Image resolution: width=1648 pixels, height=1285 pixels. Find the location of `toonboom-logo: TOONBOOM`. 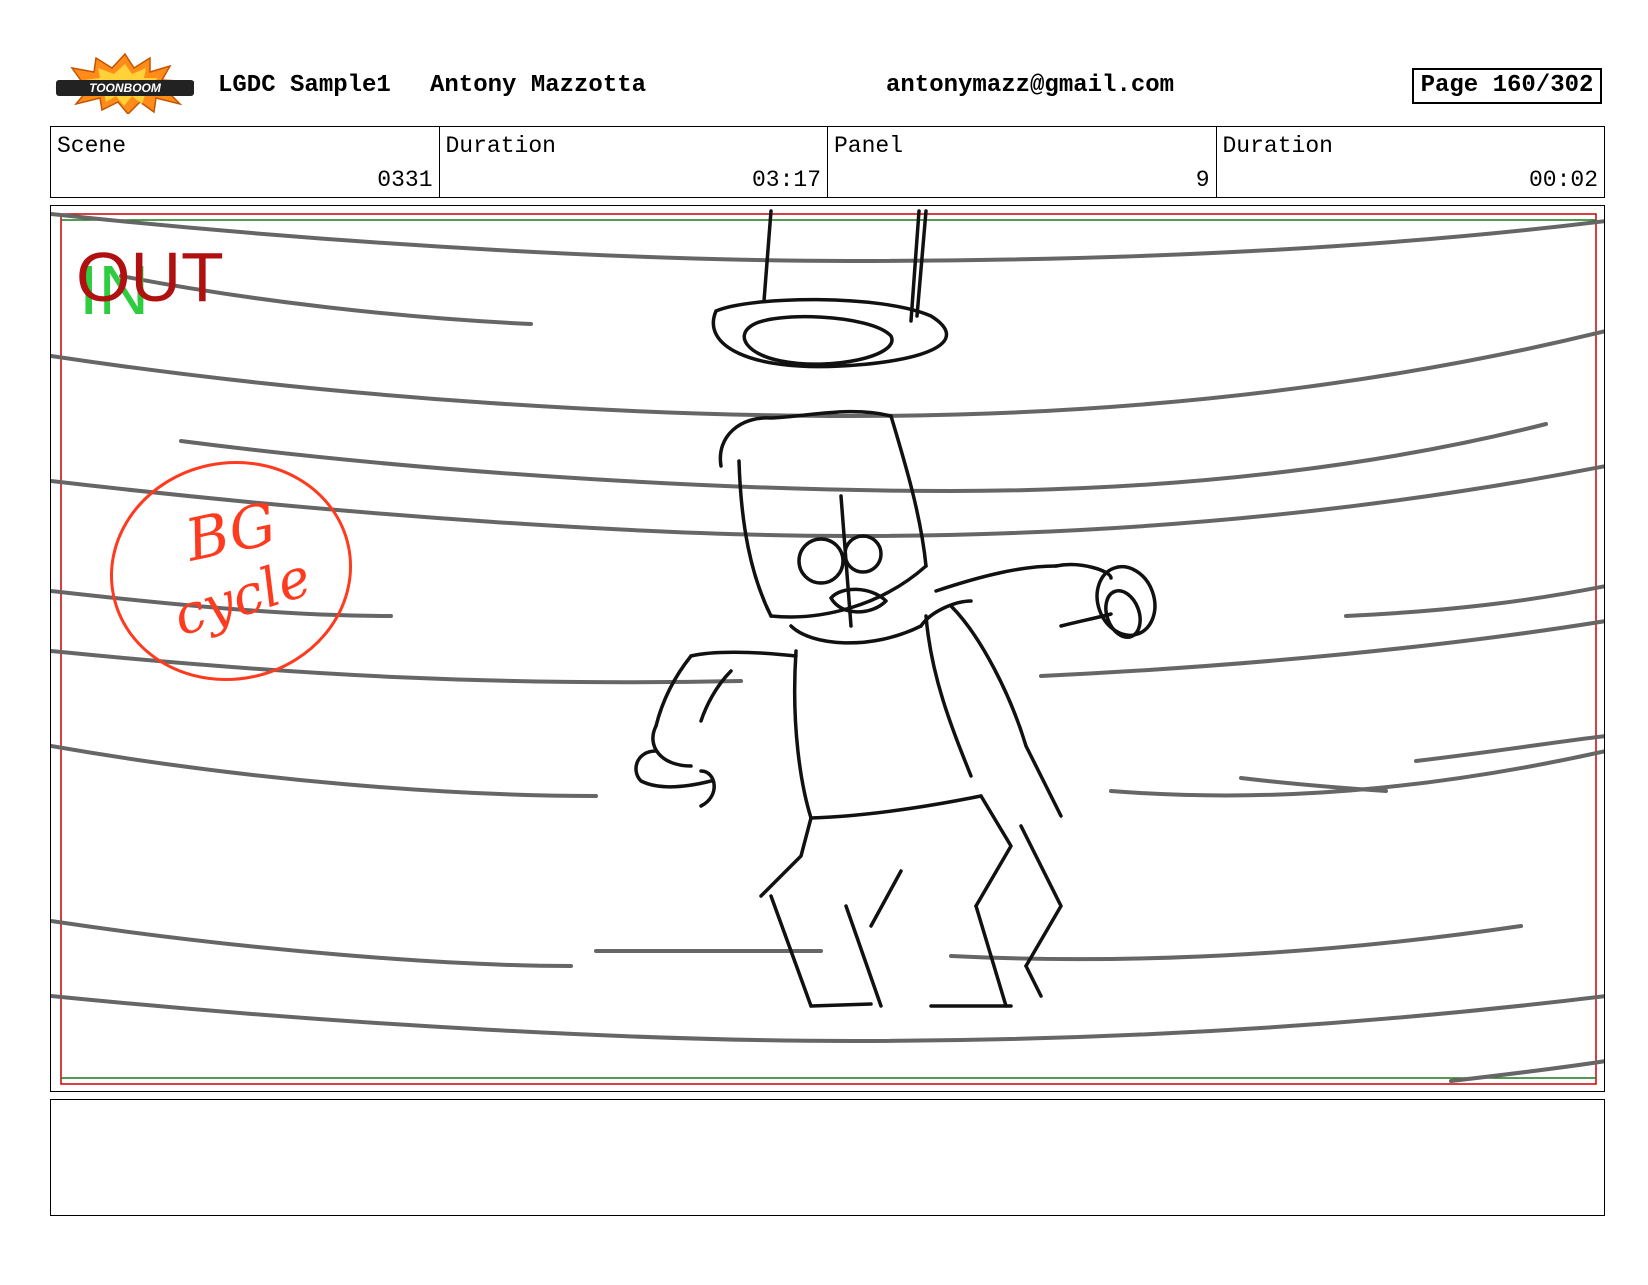

toonboom-logo: TOONBOOM is located at coordinates (125, 84).